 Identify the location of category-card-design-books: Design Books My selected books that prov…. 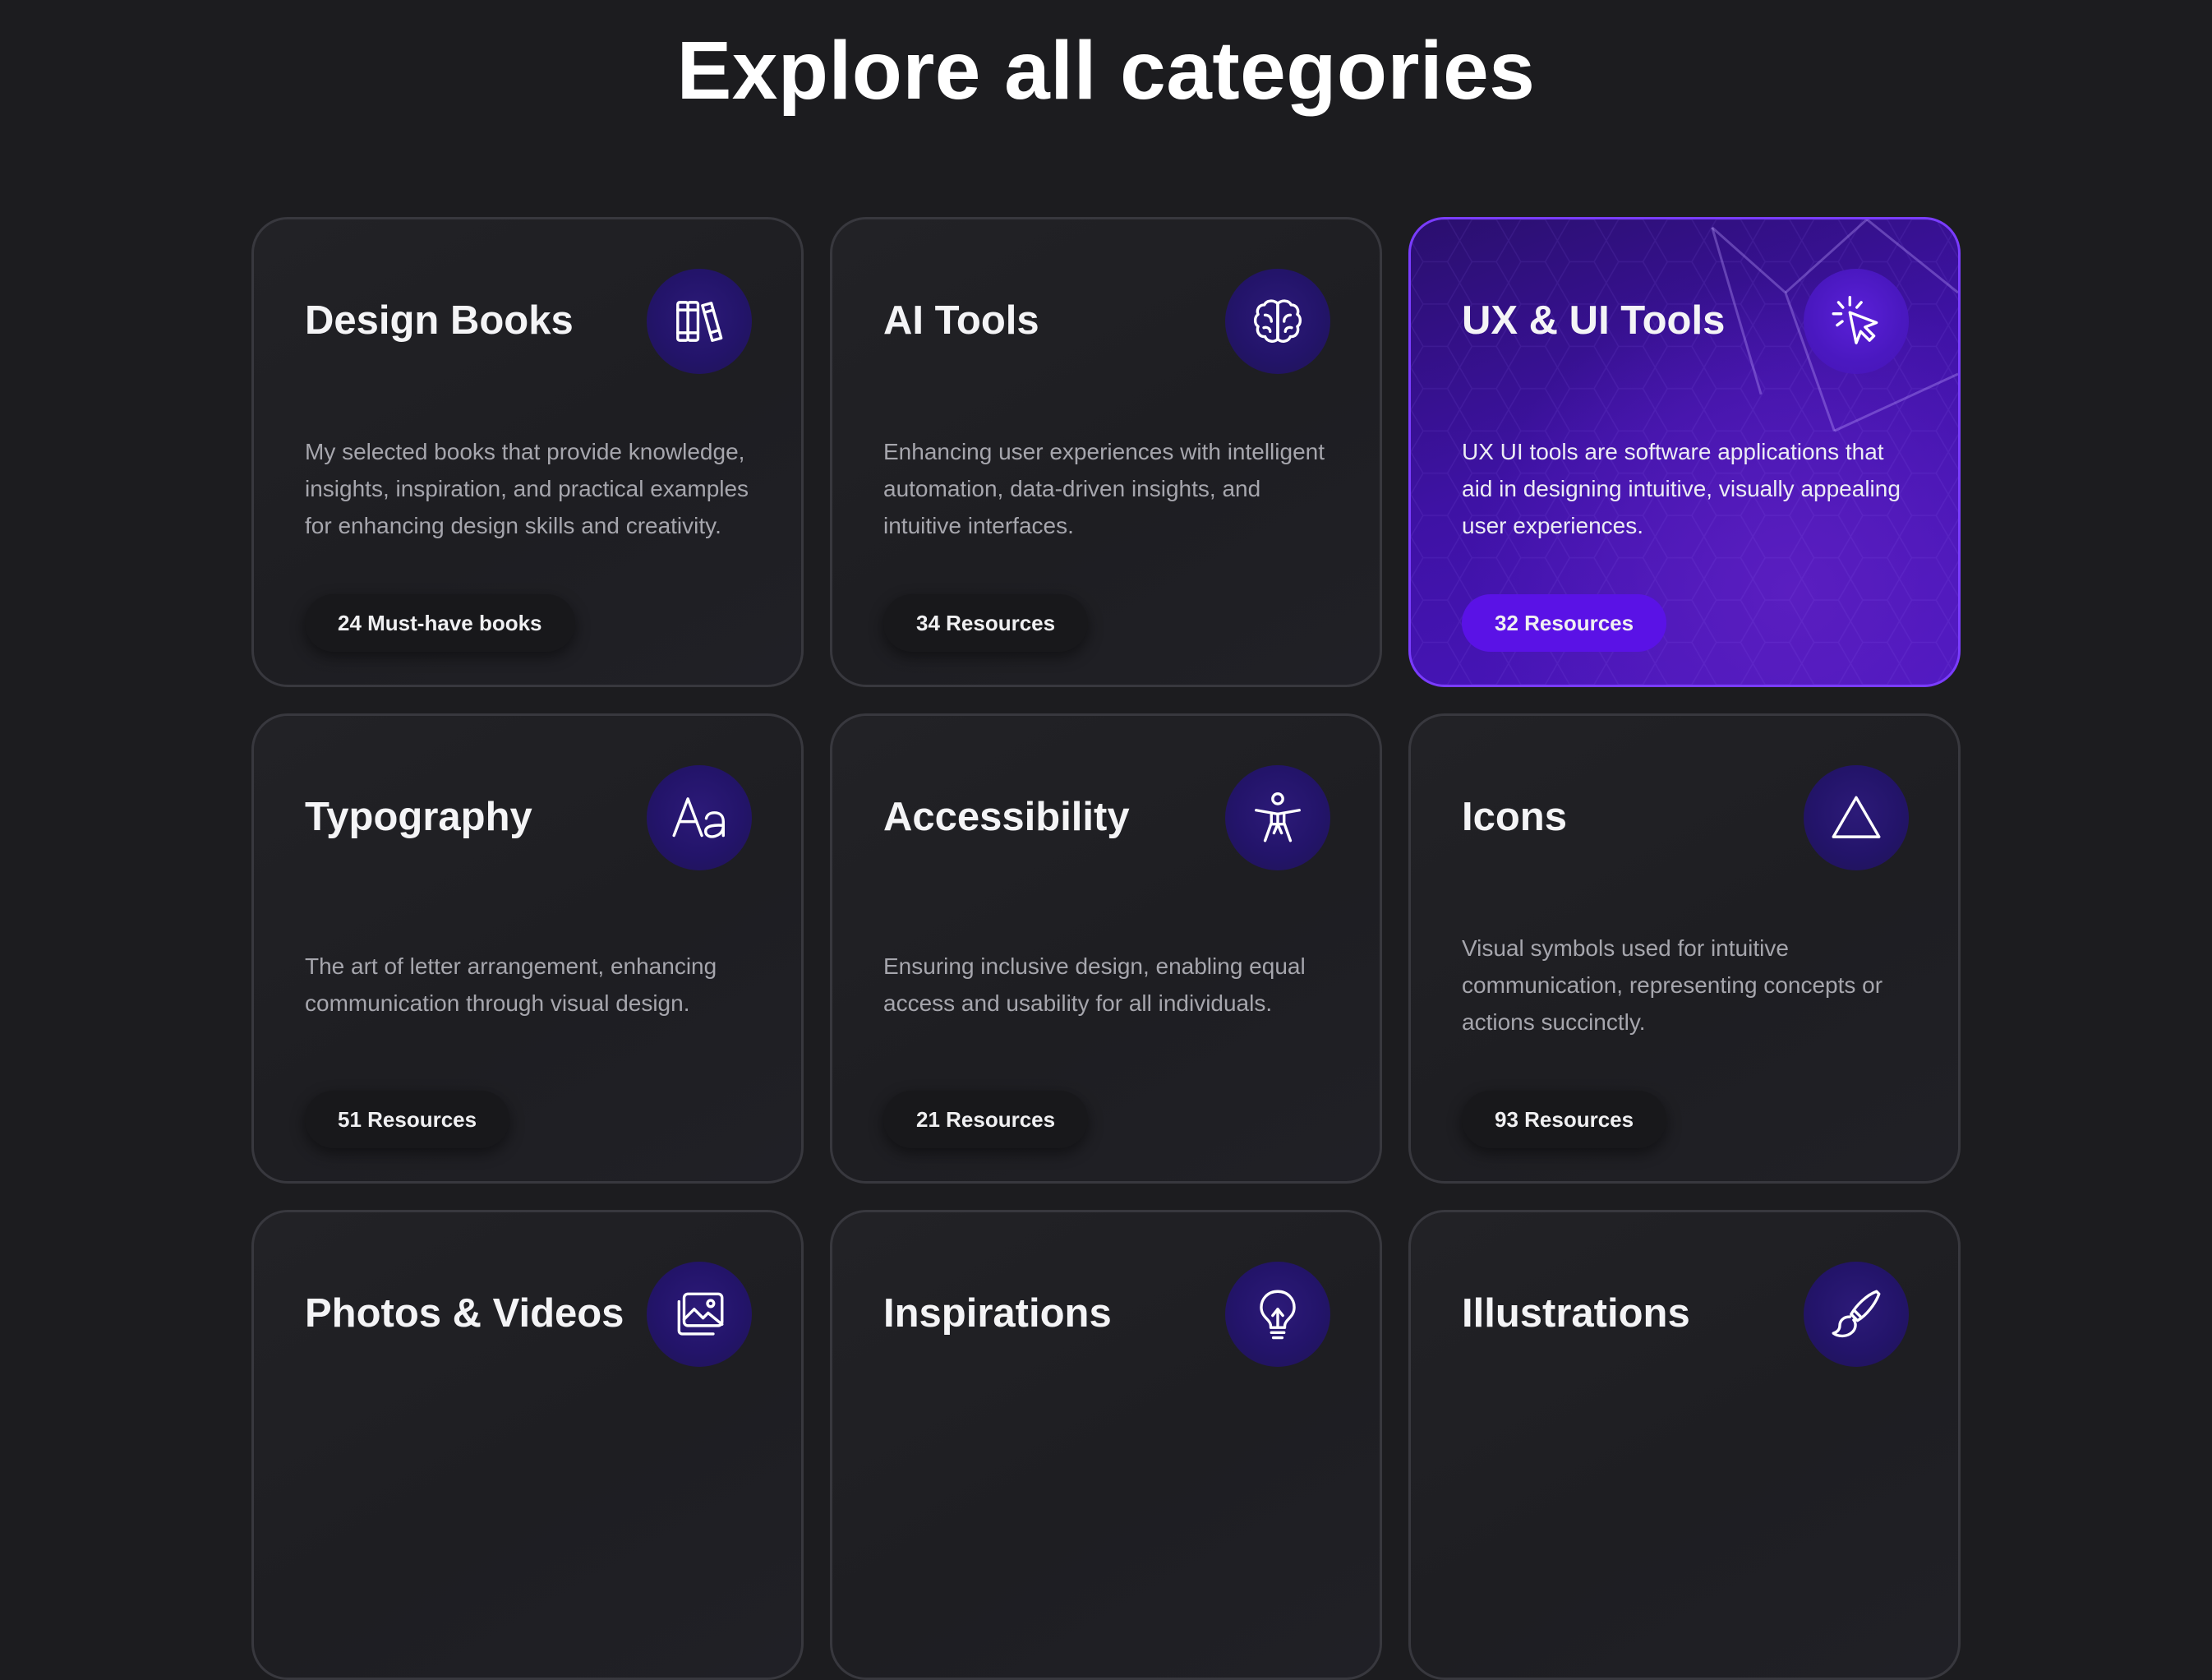
(527, 452).